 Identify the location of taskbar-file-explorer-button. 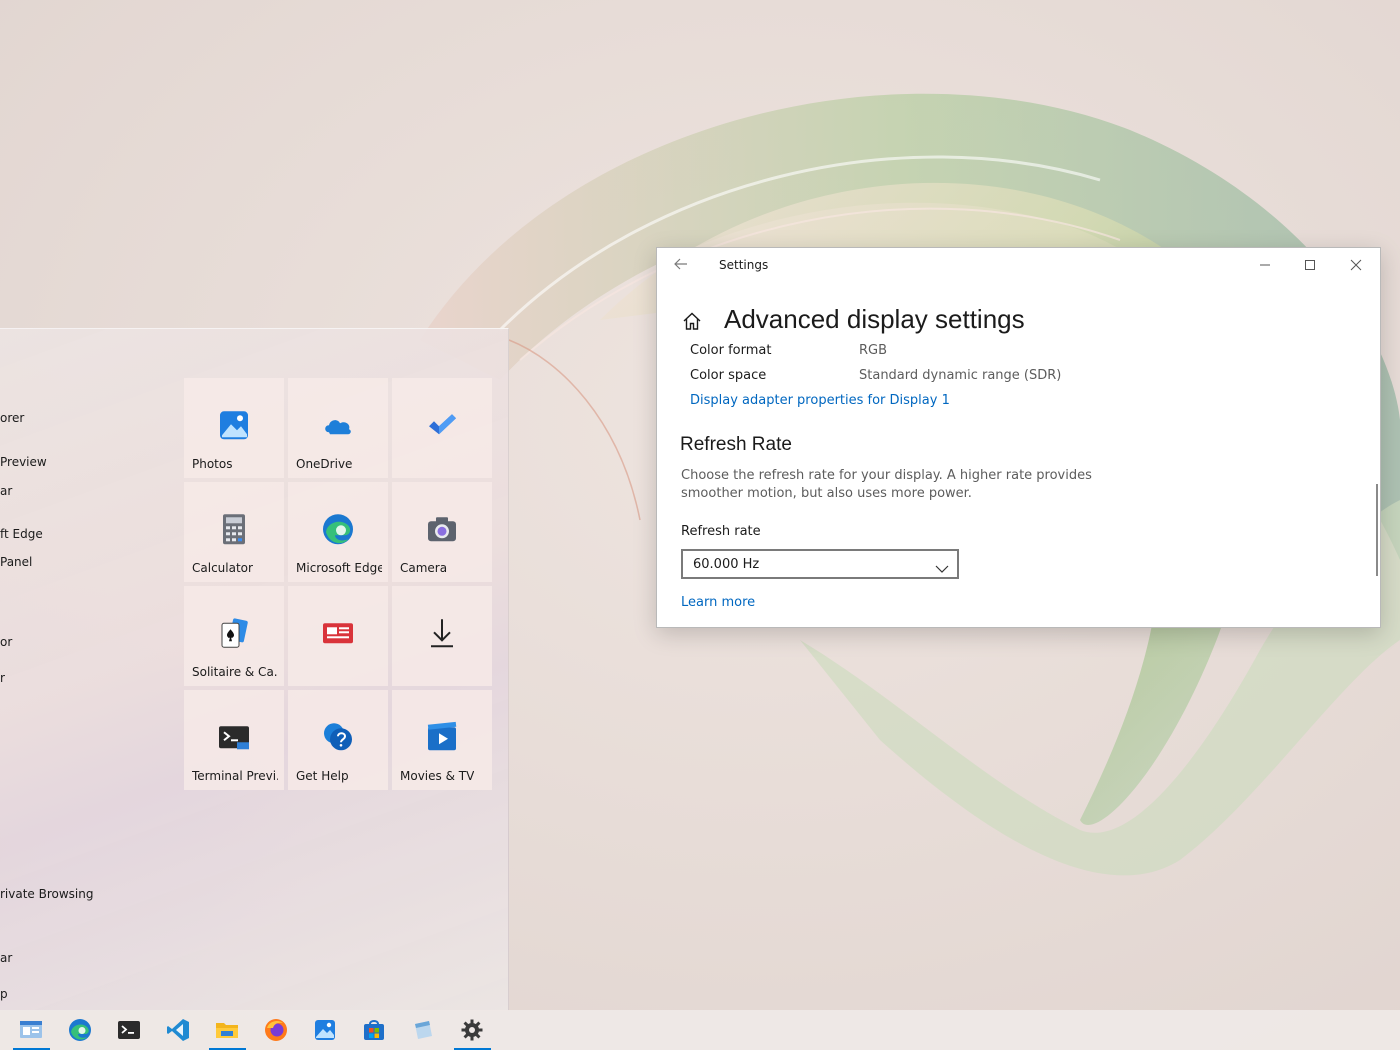
(227, 1030).